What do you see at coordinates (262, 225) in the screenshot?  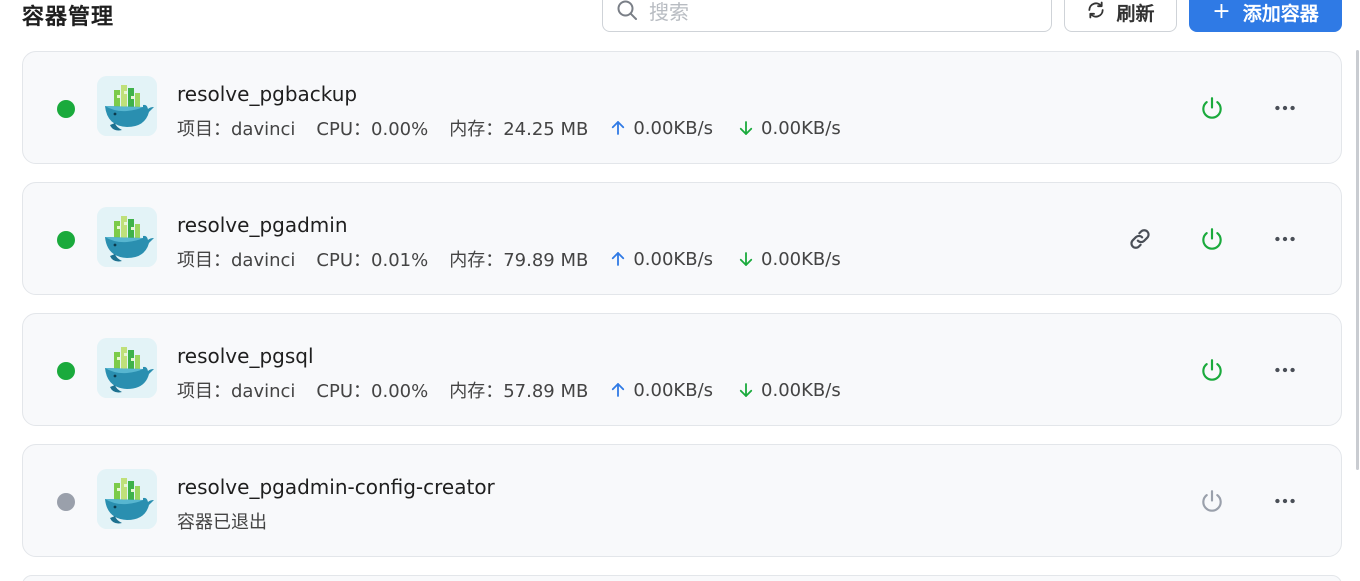 I see `container-name: resolve_pgadmin` at bounding box center [262, 225].